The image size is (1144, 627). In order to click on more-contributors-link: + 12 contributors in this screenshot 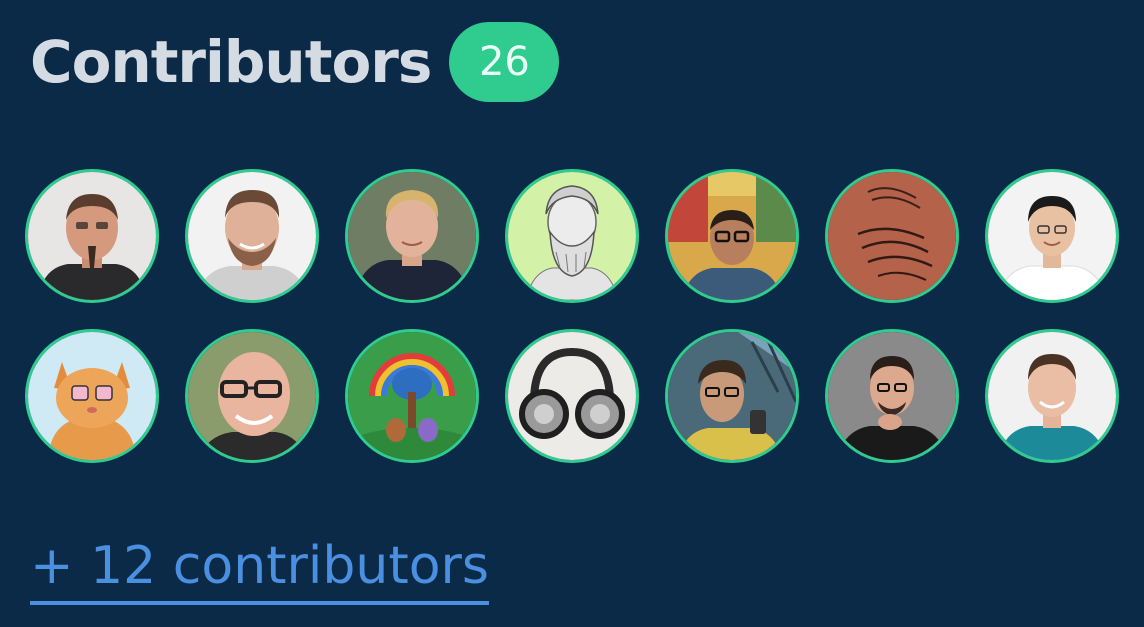, I will do `click(260, 569)`.